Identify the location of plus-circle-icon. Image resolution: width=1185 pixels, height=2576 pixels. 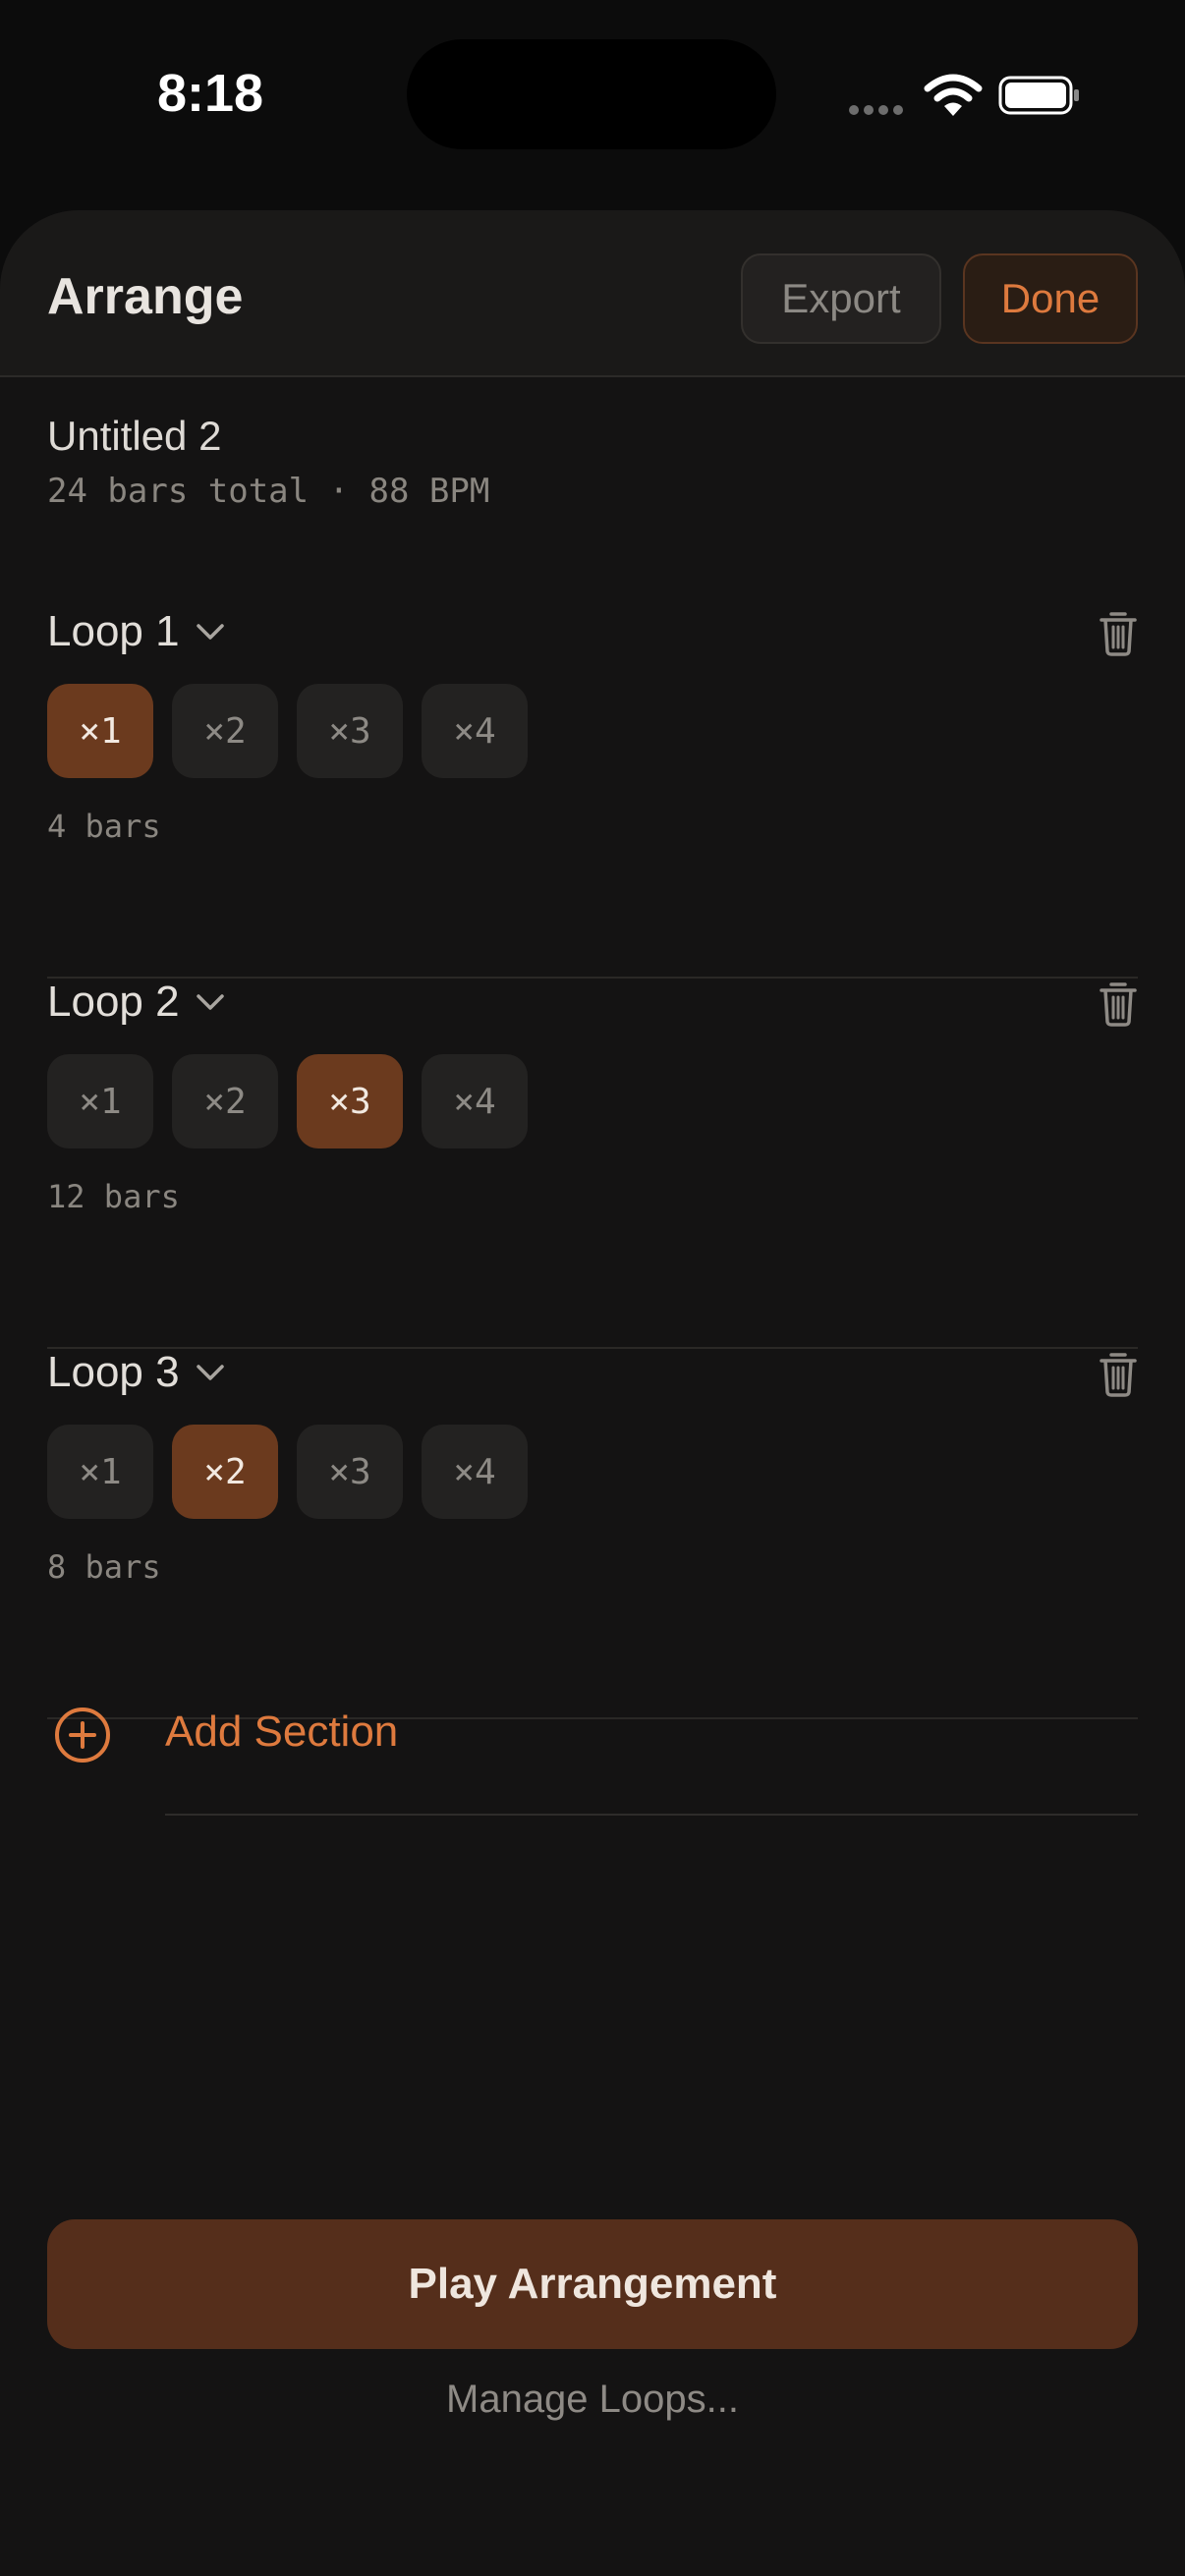
(83, 1735).